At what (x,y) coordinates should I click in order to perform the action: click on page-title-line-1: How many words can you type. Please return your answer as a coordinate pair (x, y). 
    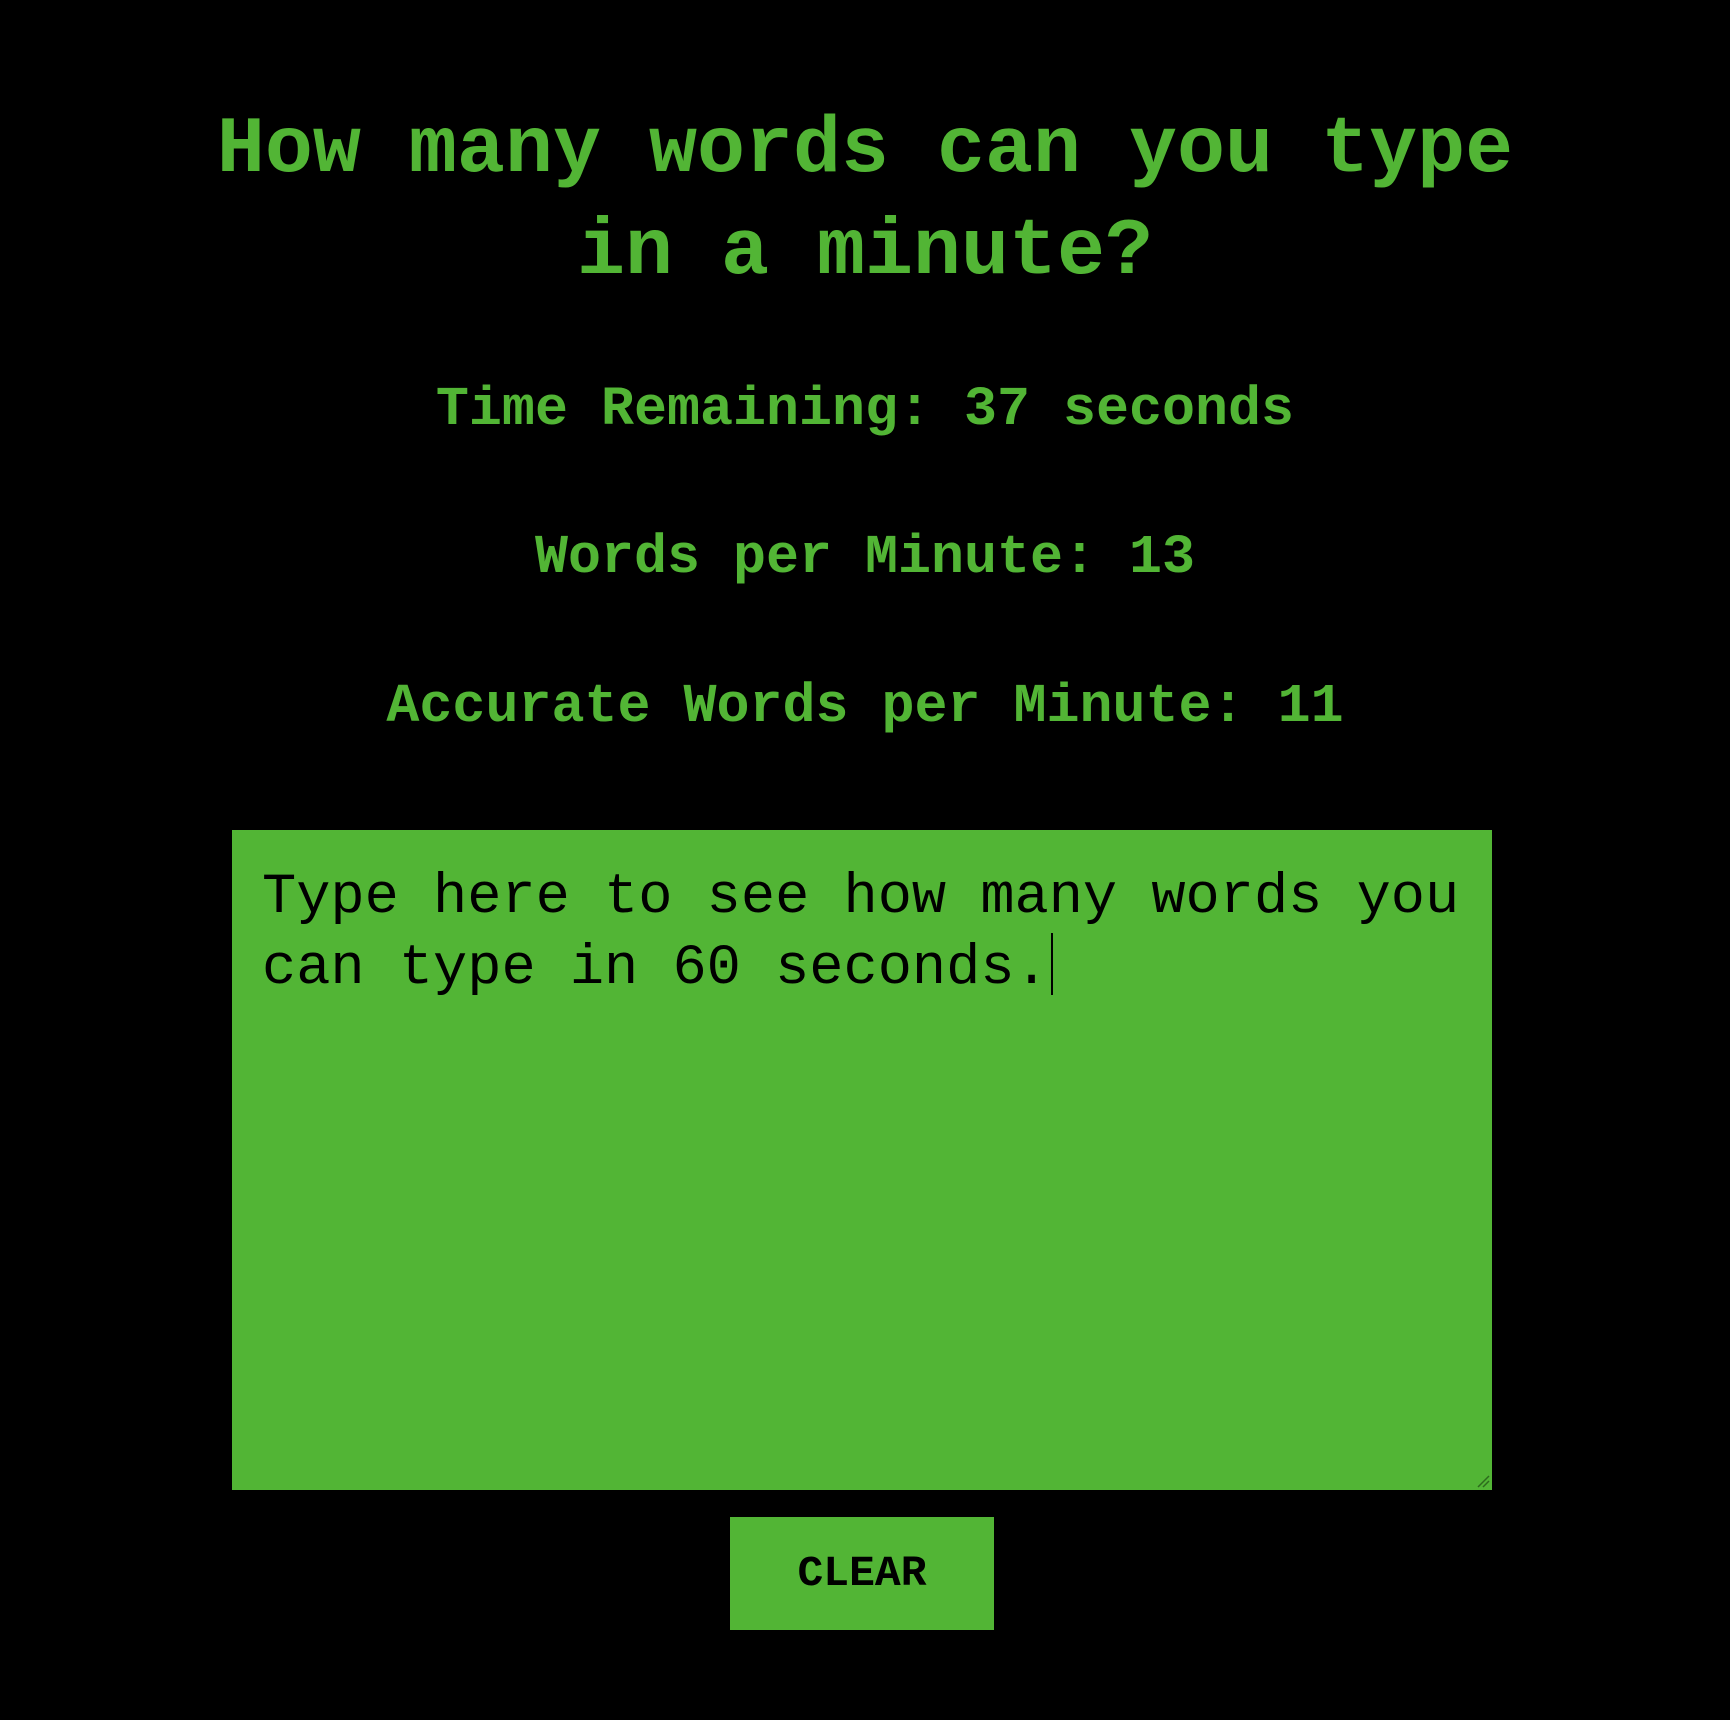
    Looking at the image, I should click on (865, 150).